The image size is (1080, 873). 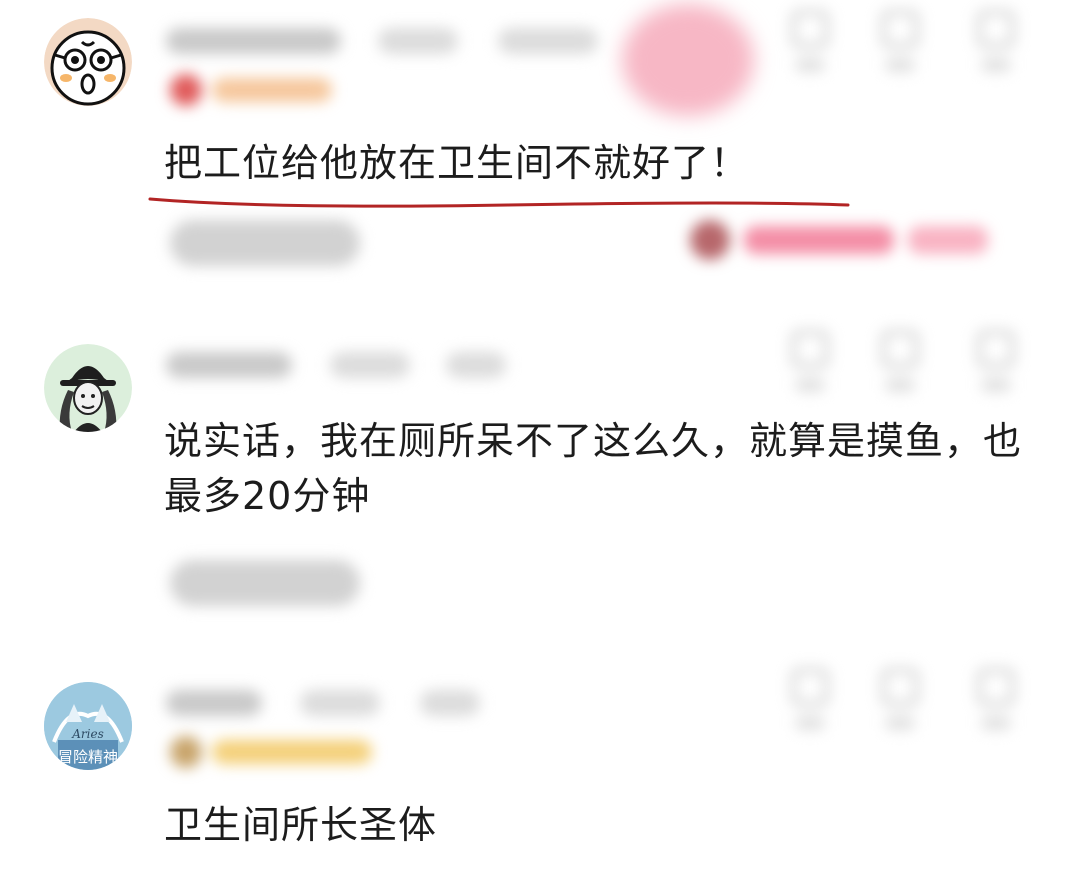 I want to click on avatar-text-bottom: 冒险精神, so click(x=88, y=757).